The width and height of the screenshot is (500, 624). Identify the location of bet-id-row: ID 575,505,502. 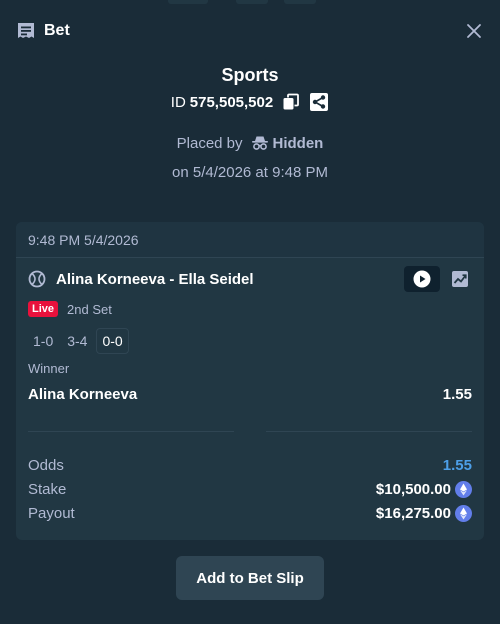
(250, 102).